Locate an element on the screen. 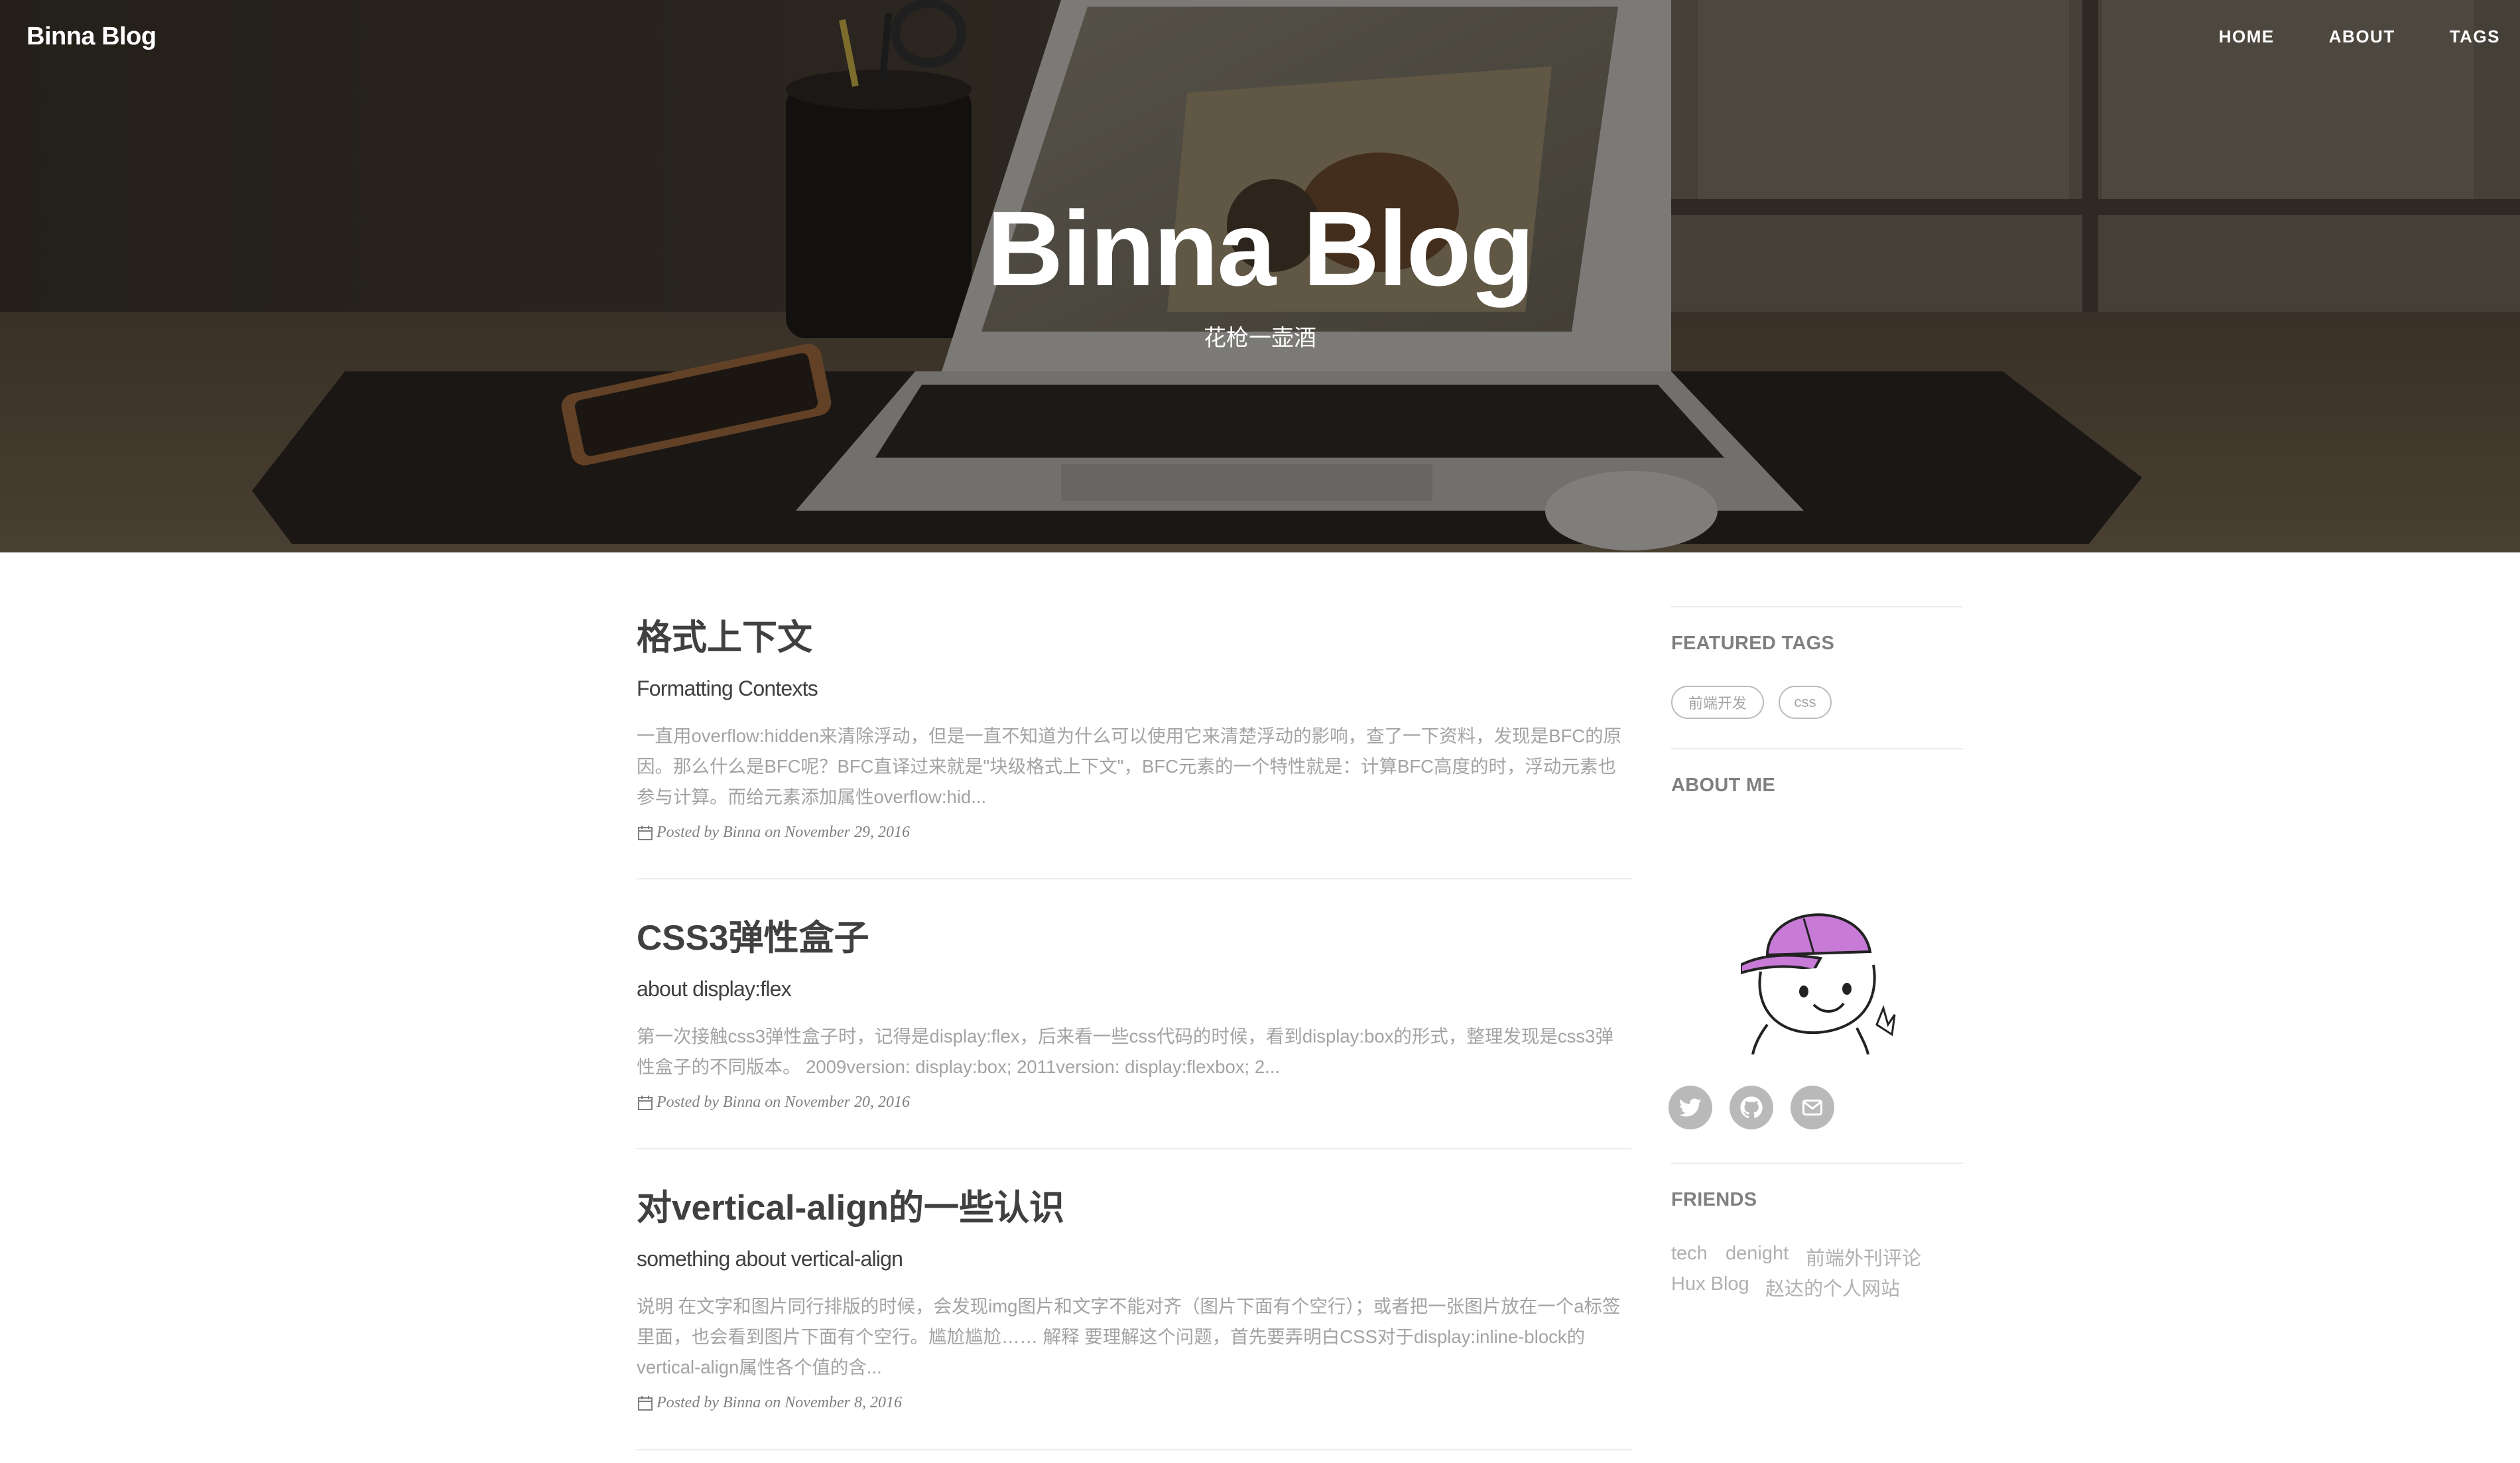 Image resolution: width=2520 pixels, height=1463 pixels. tag-frontend: 前端开发 is located at coordinates (1717, 702).